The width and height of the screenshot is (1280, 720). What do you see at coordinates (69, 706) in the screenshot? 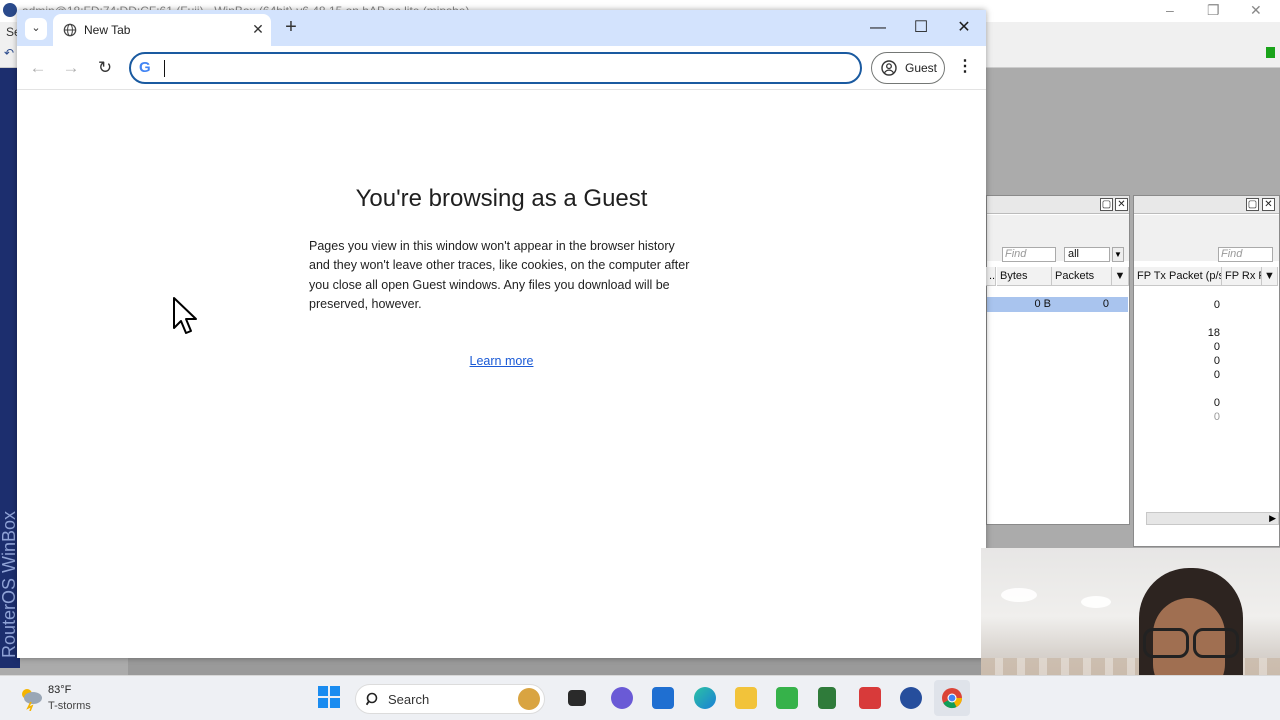
I see `weather-description: T-storms` at bounding box center [69, 706].